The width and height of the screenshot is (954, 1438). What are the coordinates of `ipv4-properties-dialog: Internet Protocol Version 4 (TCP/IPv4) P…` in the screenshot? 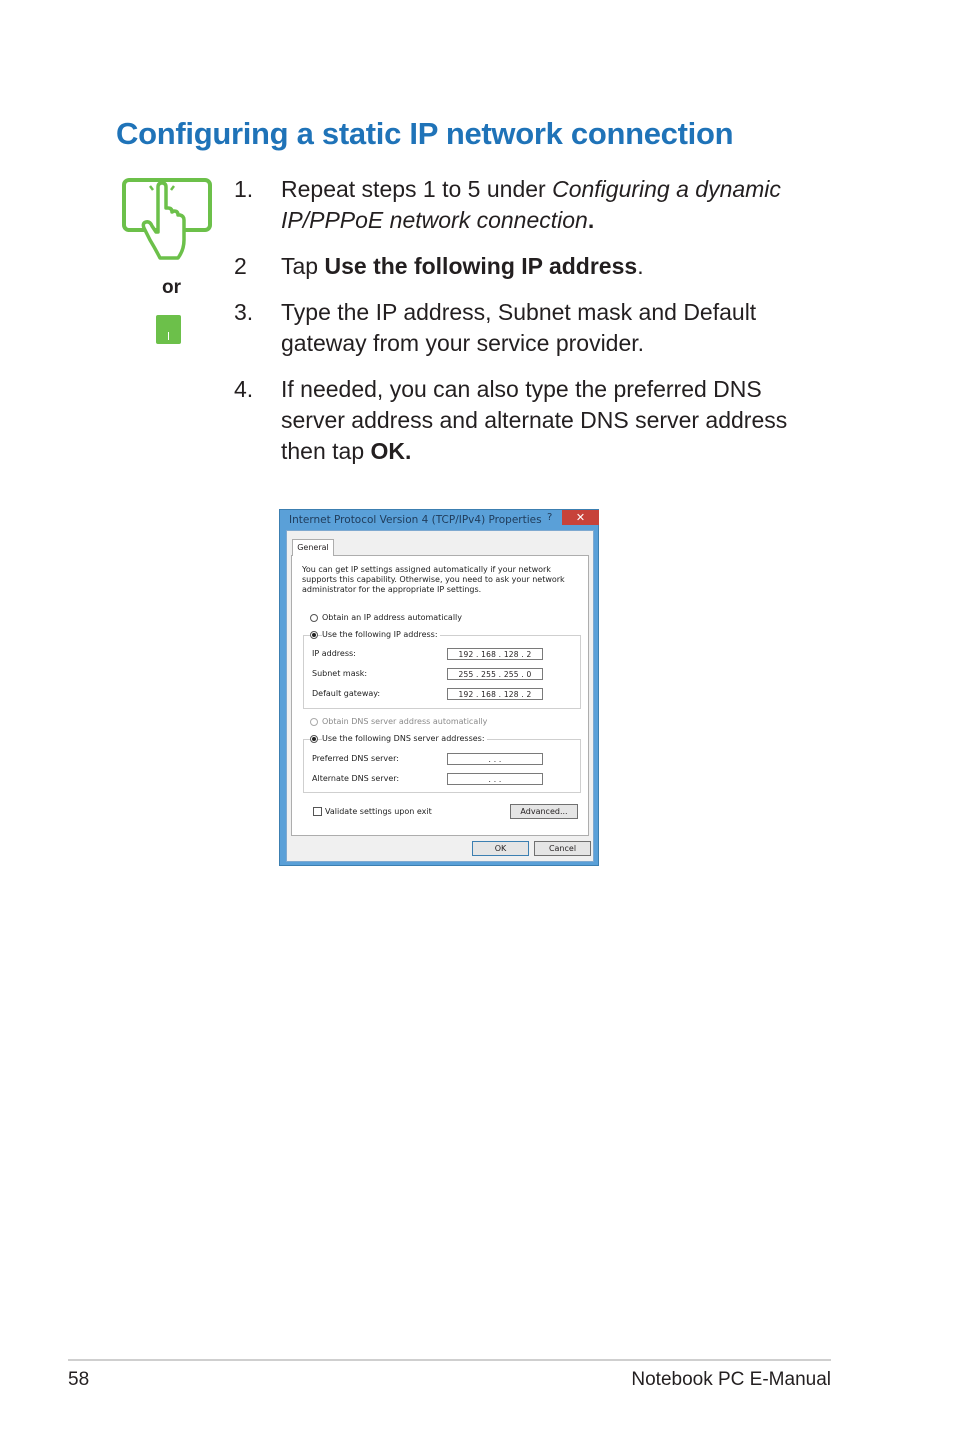 It's located at (439, 687).